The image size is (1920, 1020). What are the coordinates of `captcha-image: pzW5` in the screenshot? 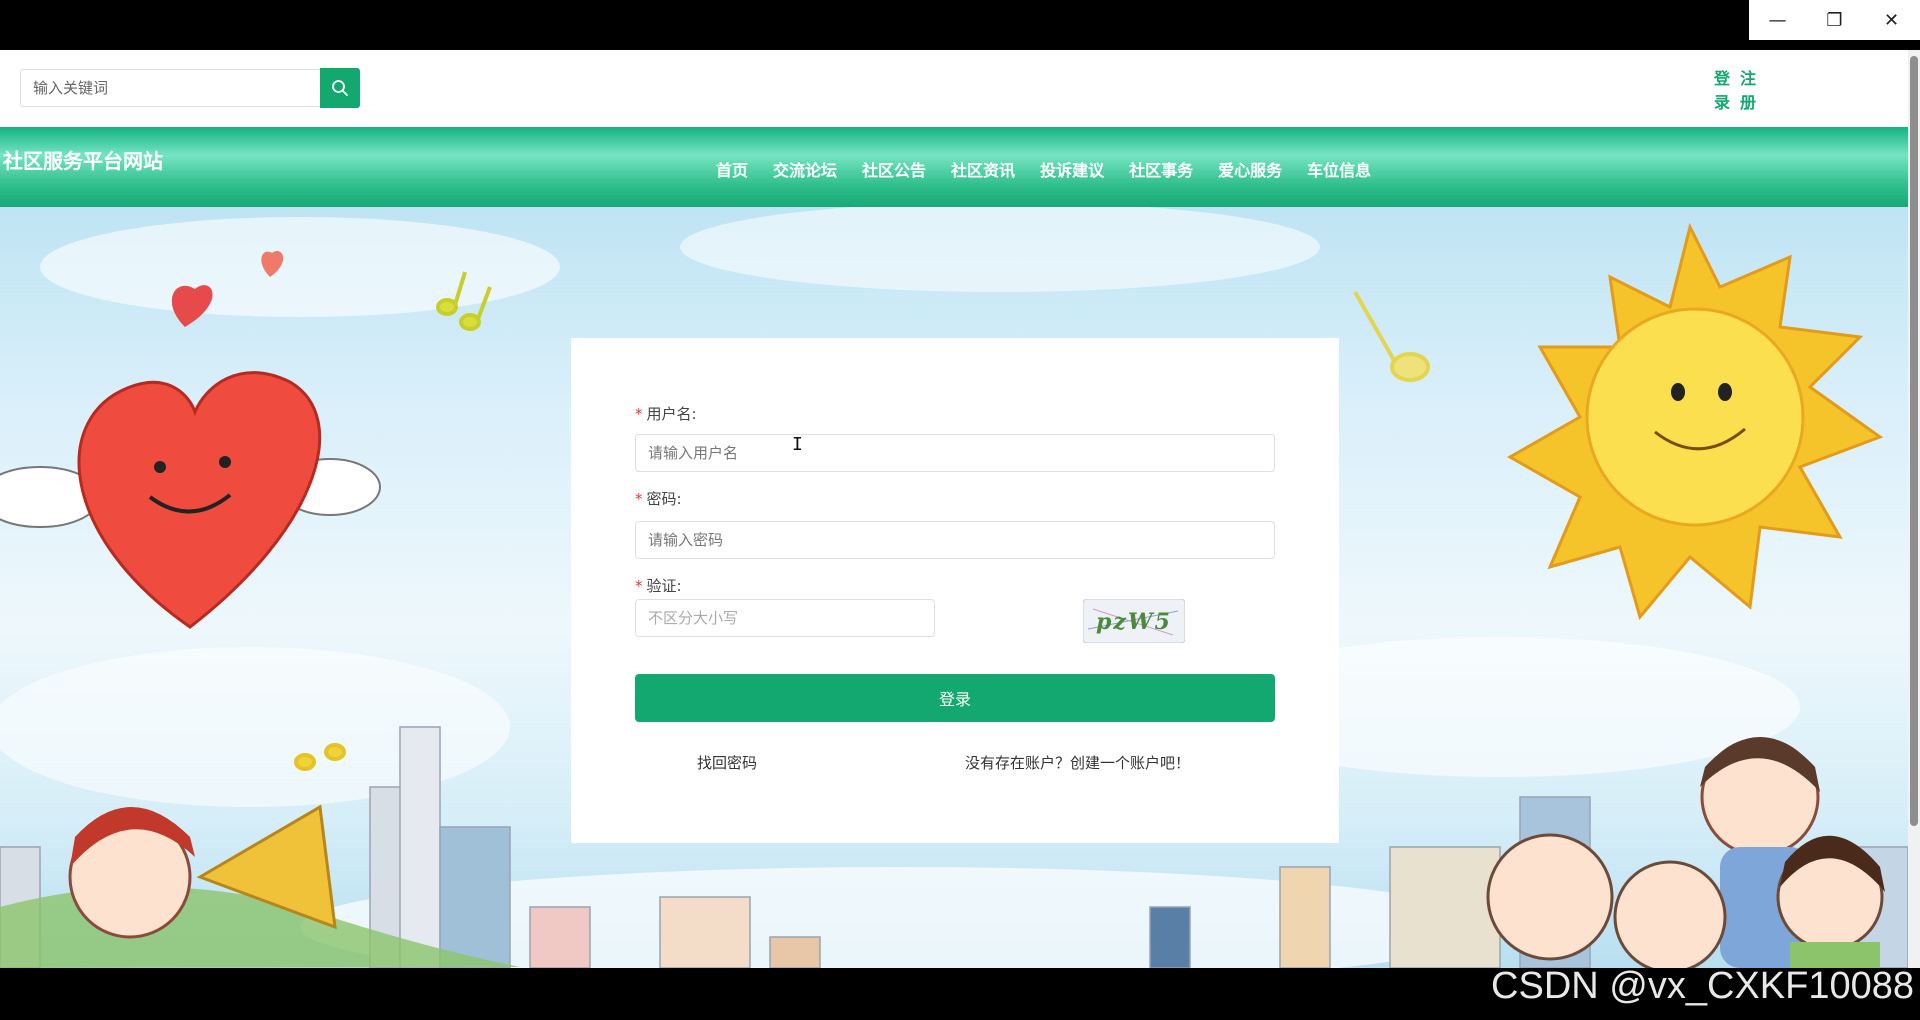 It's located at (1134, 621).